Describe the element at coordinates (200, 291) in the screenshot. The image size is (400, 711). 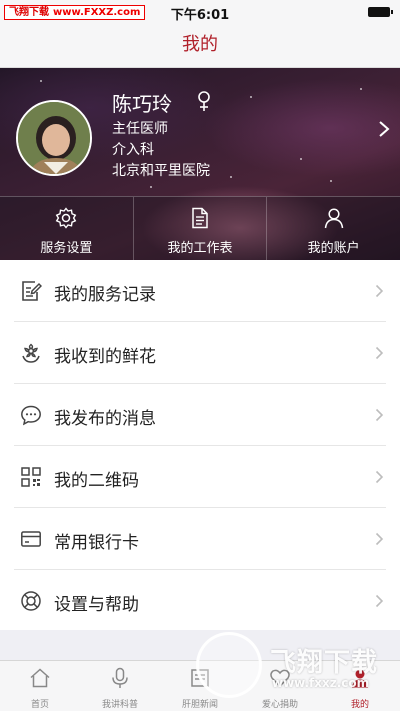
I see `menu-item-service-records: 我的服务记录` at that location.